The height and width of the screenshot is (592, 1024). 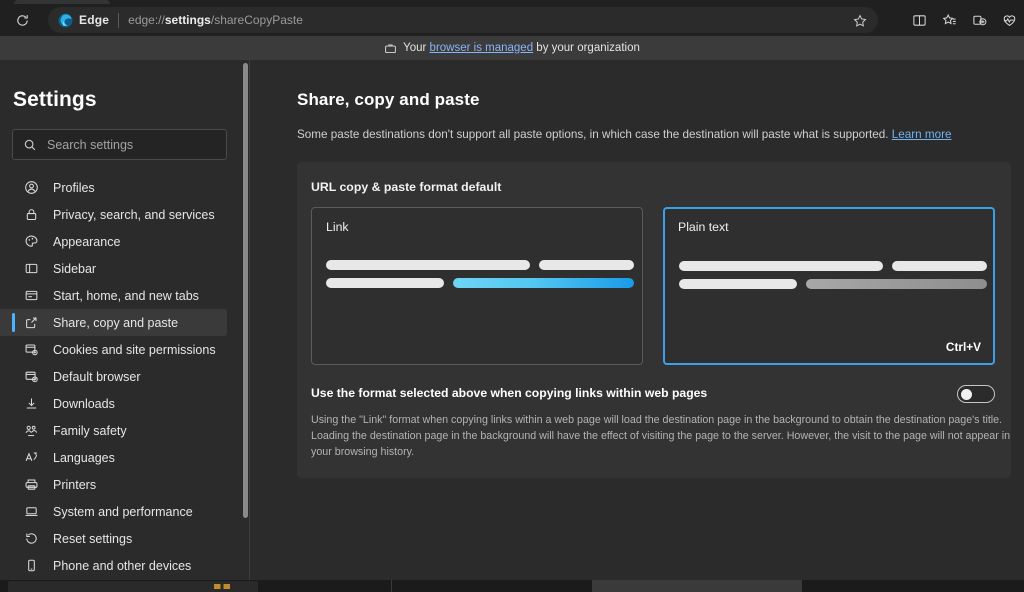 I want to click on sidebar-item-privacy: Privacy, search, and services, so click(x=113, y=214).